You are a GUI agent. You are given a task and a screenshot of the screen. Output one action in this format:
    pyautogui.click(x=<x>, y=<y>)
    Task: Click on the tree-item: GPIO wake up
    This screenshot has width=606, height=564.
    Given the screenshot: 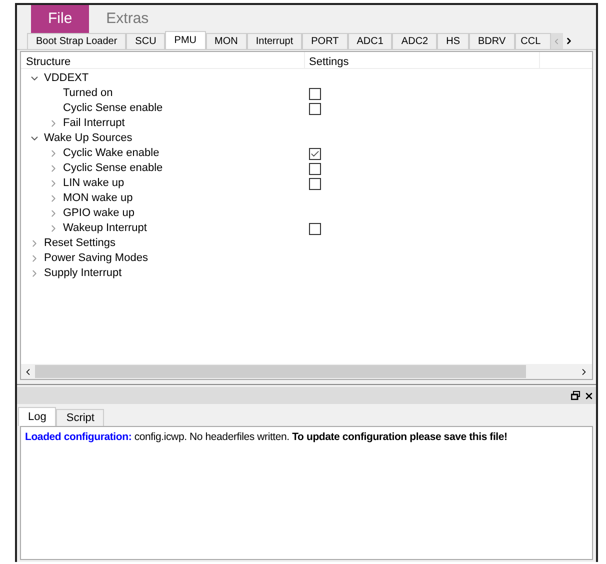 What is the action you would take?
    pyautogui.click(x=99, y=213)
    